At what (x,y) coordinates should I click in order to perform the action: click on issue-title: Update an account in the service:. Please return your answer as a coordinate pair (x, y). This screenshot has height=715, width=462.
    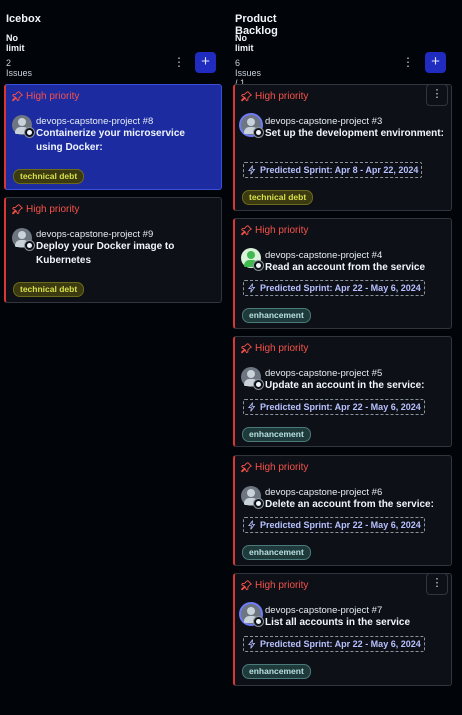
    Looking at the image, I should click on (357, 386).